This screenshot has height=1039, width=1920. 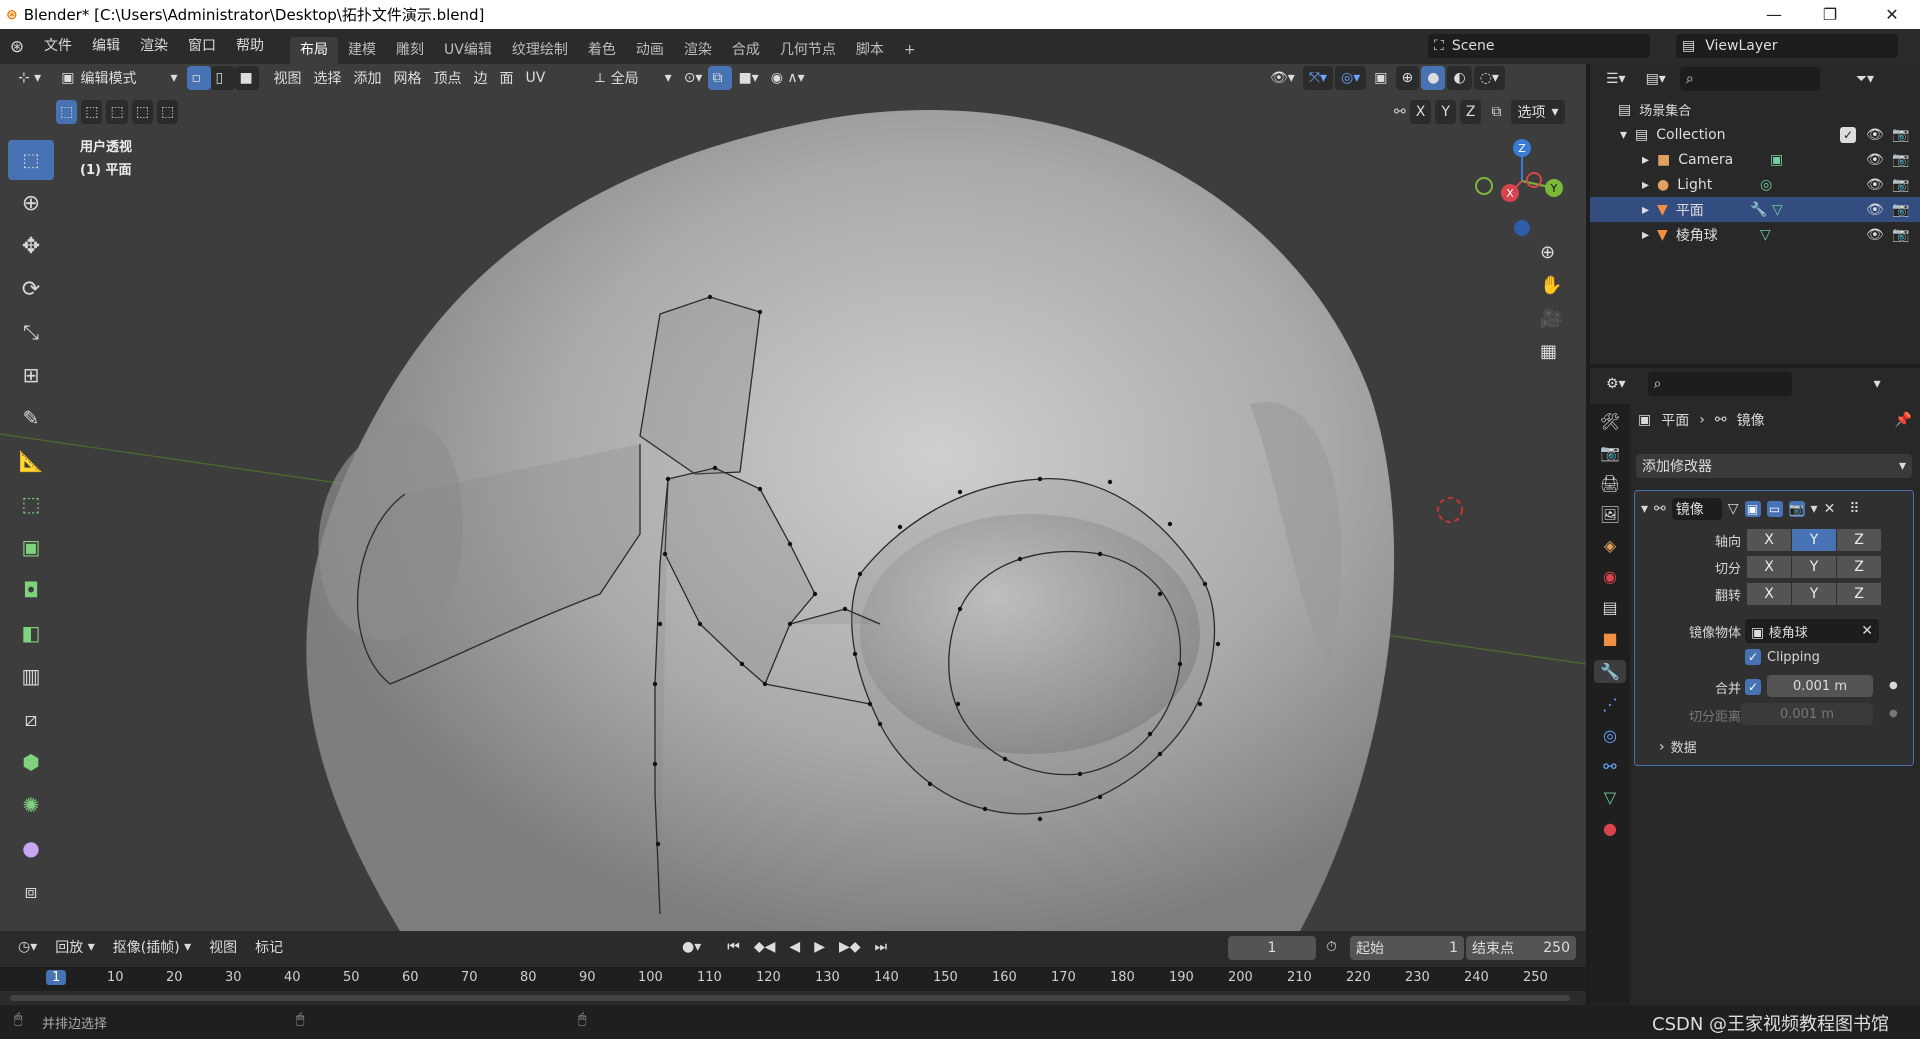 What do you see at coordinates (698, 50) in the screenshot?
I see `tab-rendering: 渲染` at bounding box center [698, 50].